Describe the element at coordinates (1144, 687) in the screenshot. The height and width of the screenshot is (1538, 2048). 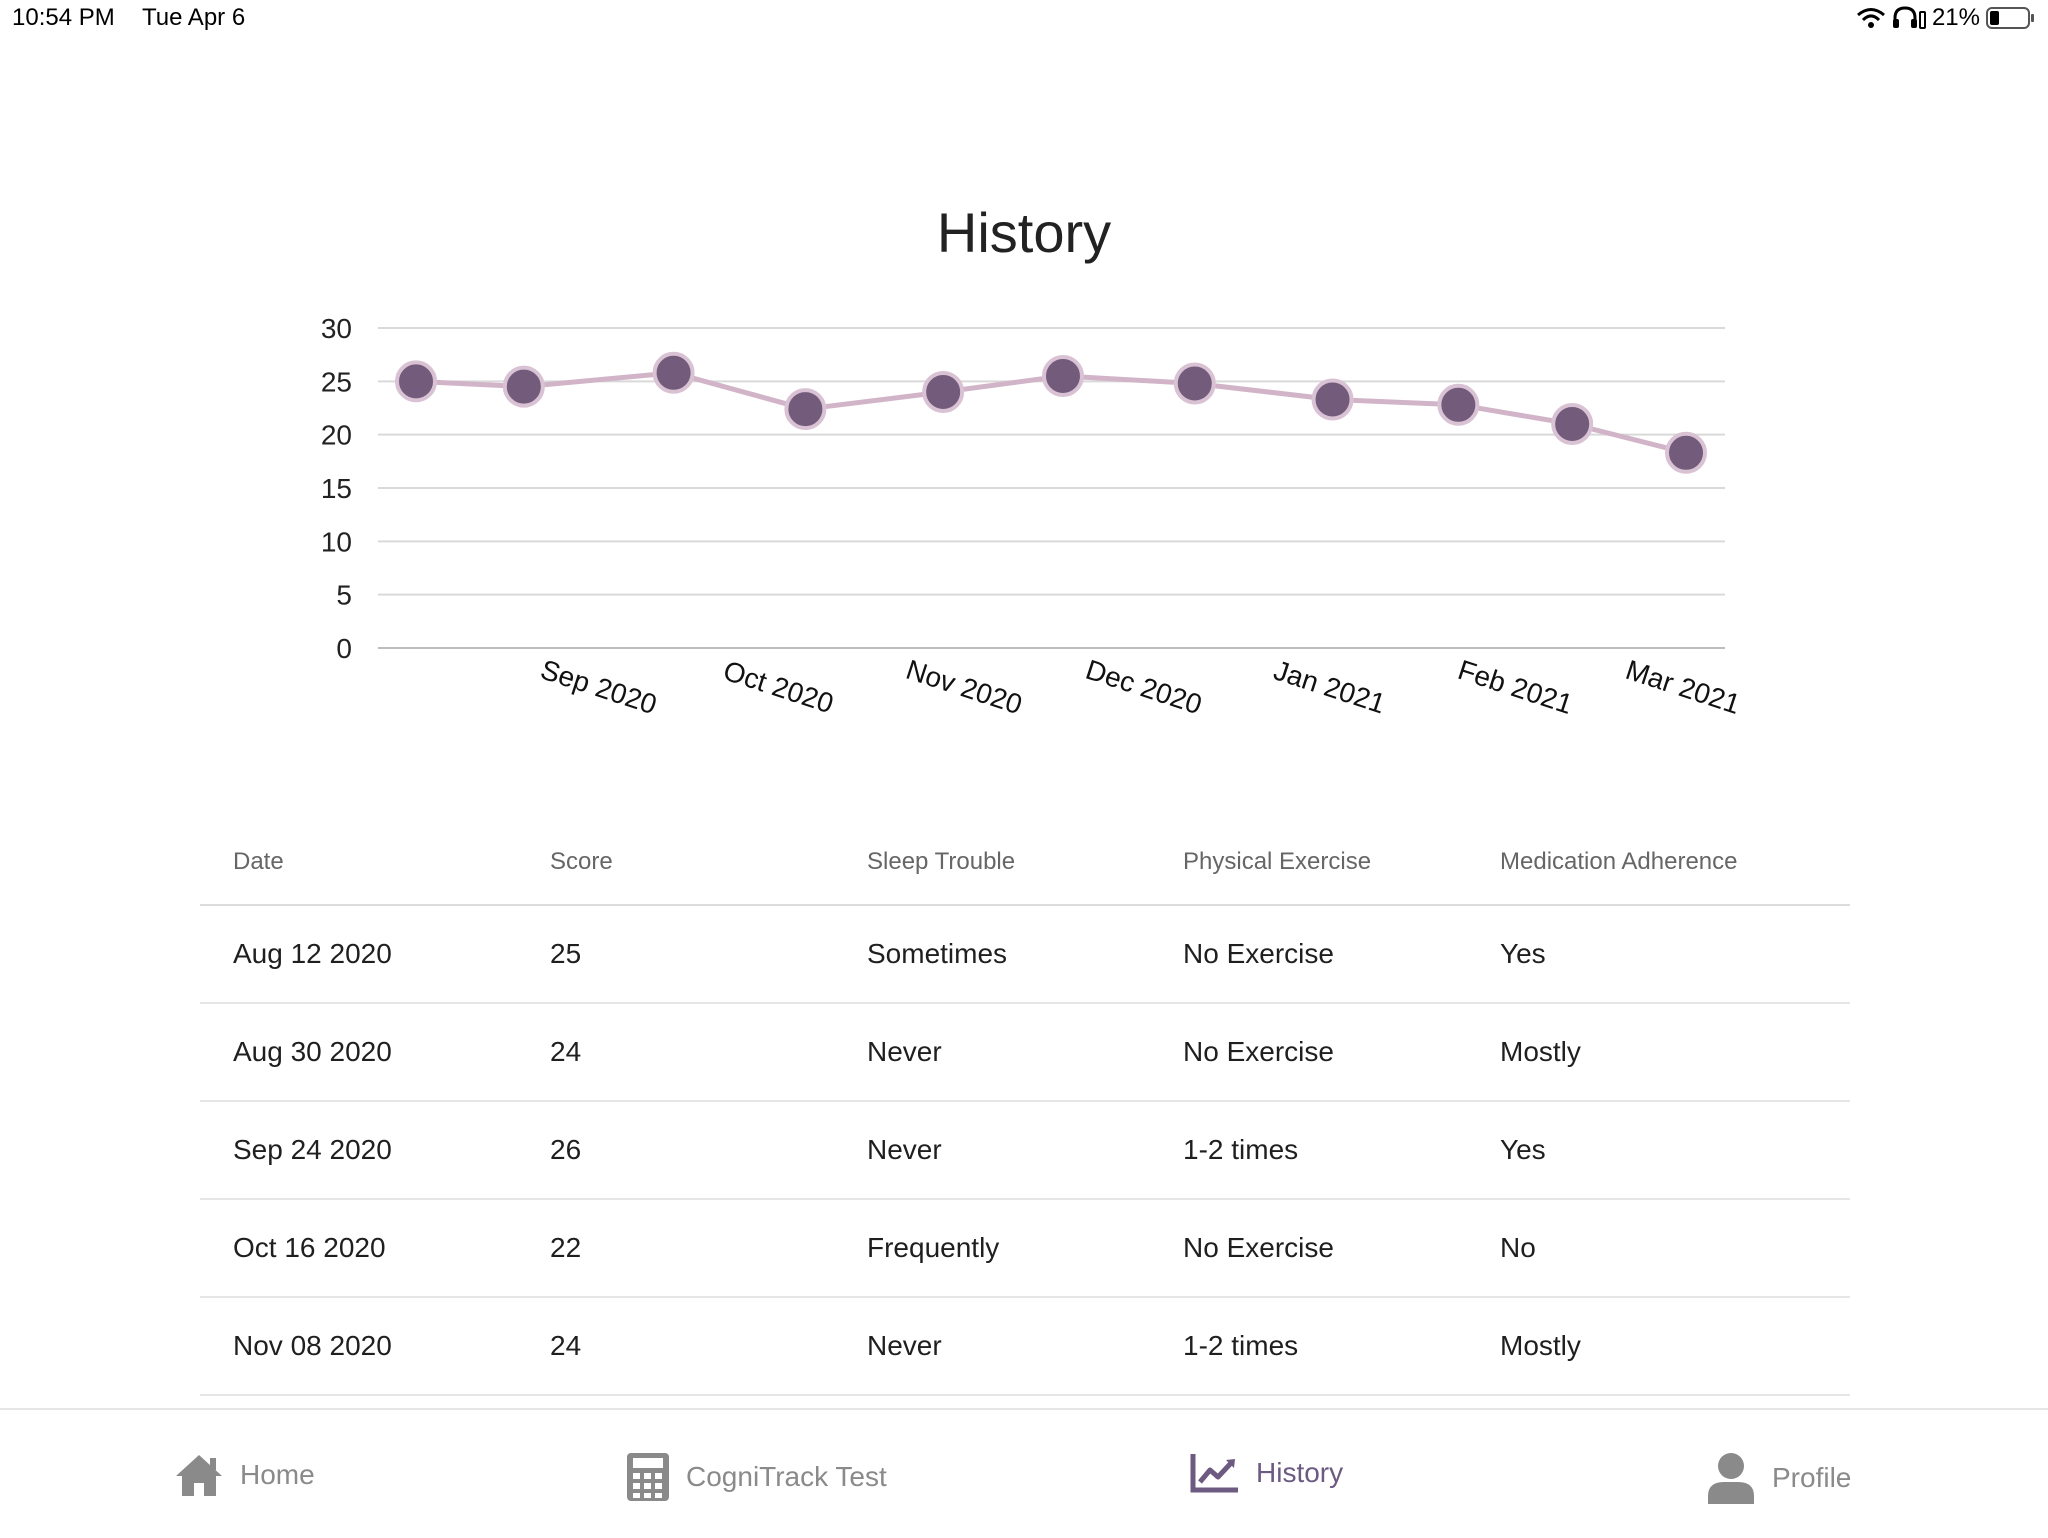
I see `x-tick-label: Dec 2020` at that location.